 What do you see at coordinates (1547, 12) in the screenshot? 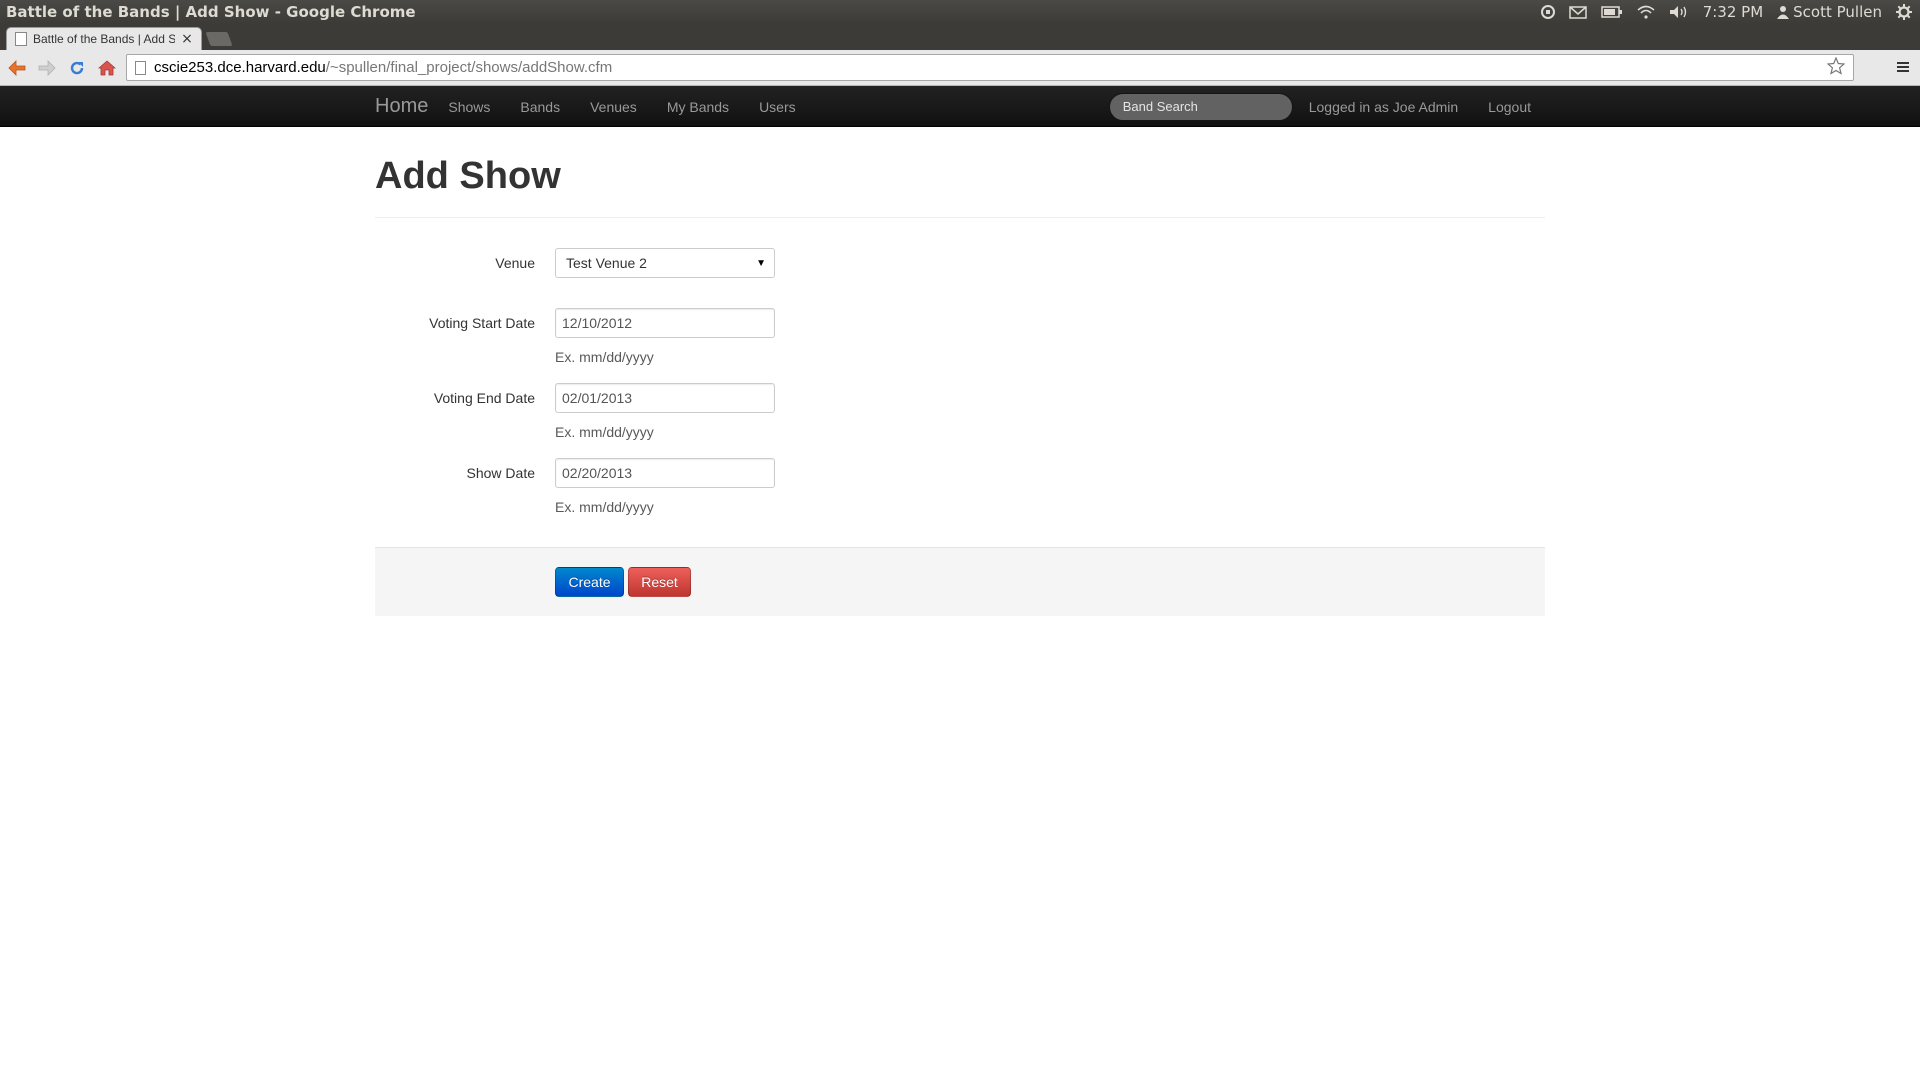
I see `dropbox-icon` at bounding box center [1547, 12].